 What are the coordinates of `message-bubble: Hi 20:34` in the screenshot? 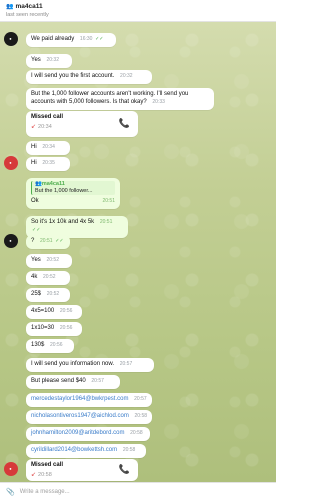 It's located at (48, 148).